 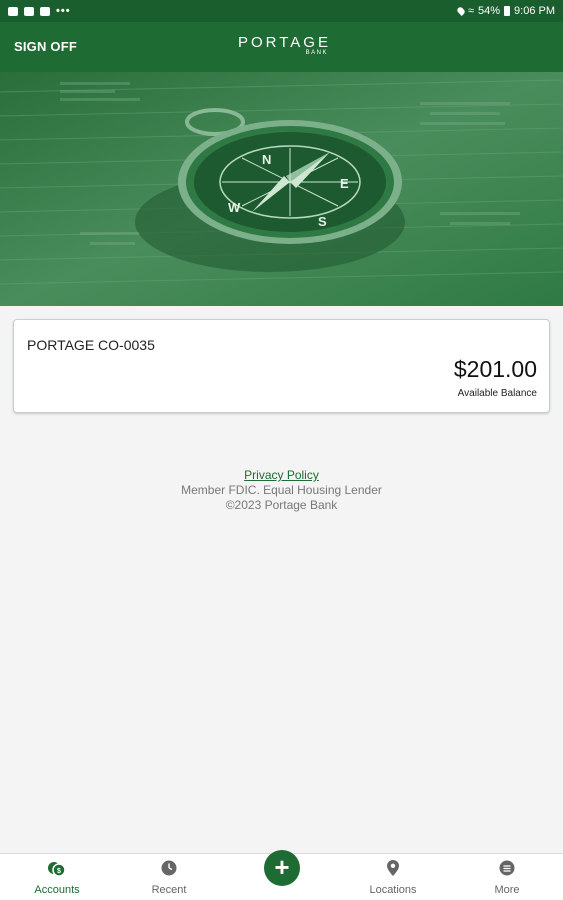 I want to click on nav-recent: Recent, so click(x=169, y=877).